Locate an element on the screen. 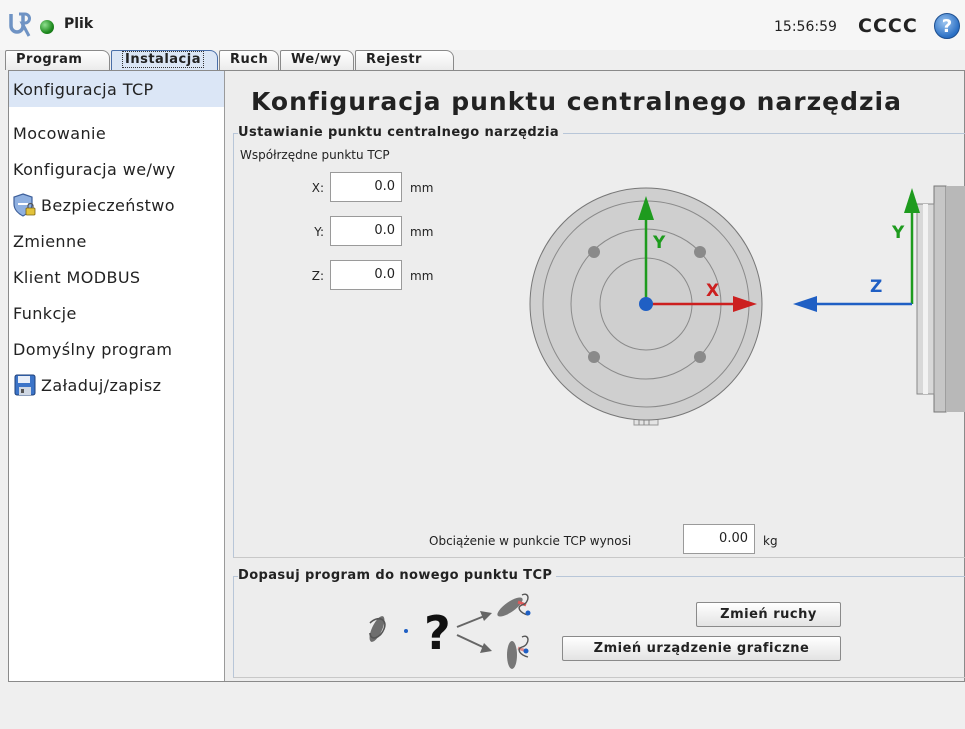 The image size is (965, 729). front-x-axis-label: X is located at coordinates (712, 291).